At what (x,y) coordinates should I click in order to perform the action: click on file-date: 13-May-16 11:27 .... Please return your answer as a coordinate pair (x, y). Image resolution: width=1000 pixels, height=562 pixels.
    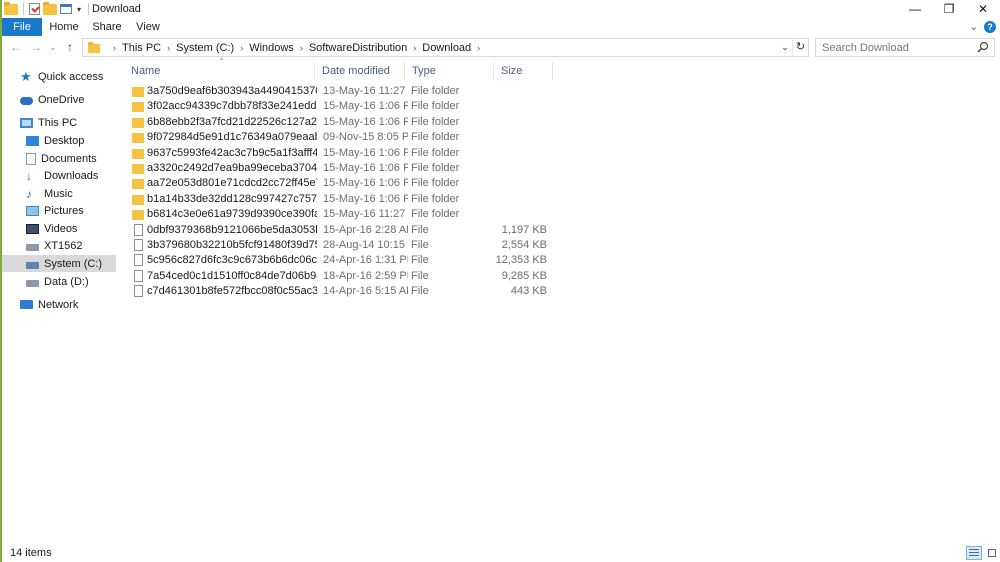
    Looking at the image, I should click on (365, 91).